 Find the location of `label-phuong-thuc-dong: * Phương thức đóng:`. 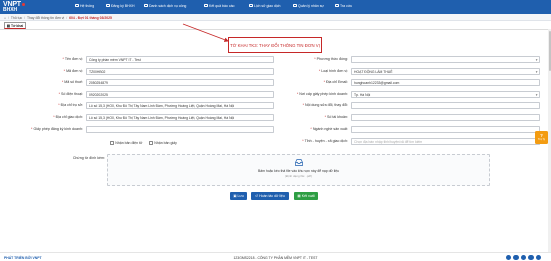

label-phuong-thuc-dong: * Phương thức đóng: is located at coordinates (331, 59).